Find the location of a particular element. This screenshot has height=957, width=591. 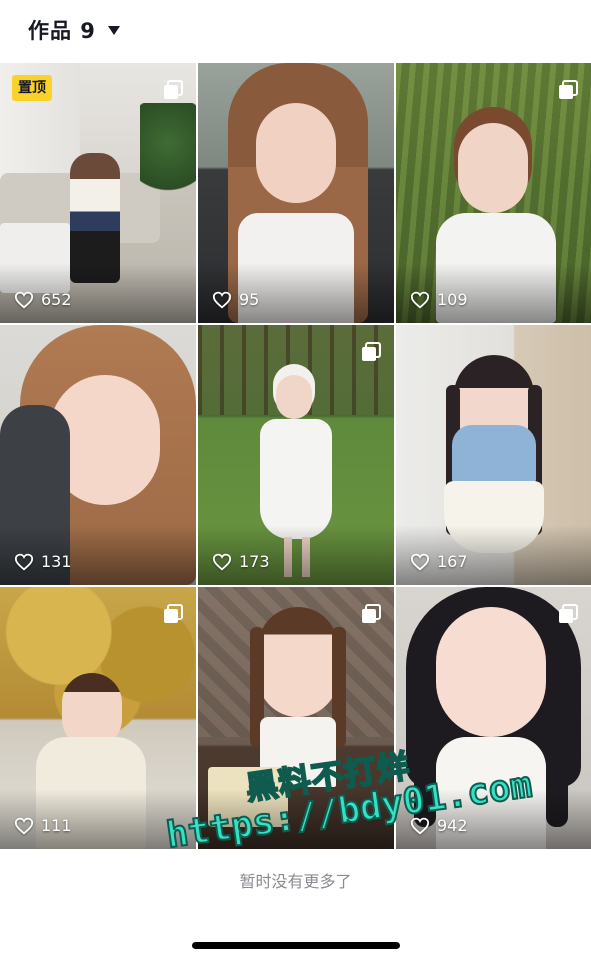

like-count: 111 is located at coordinates (43, 825).